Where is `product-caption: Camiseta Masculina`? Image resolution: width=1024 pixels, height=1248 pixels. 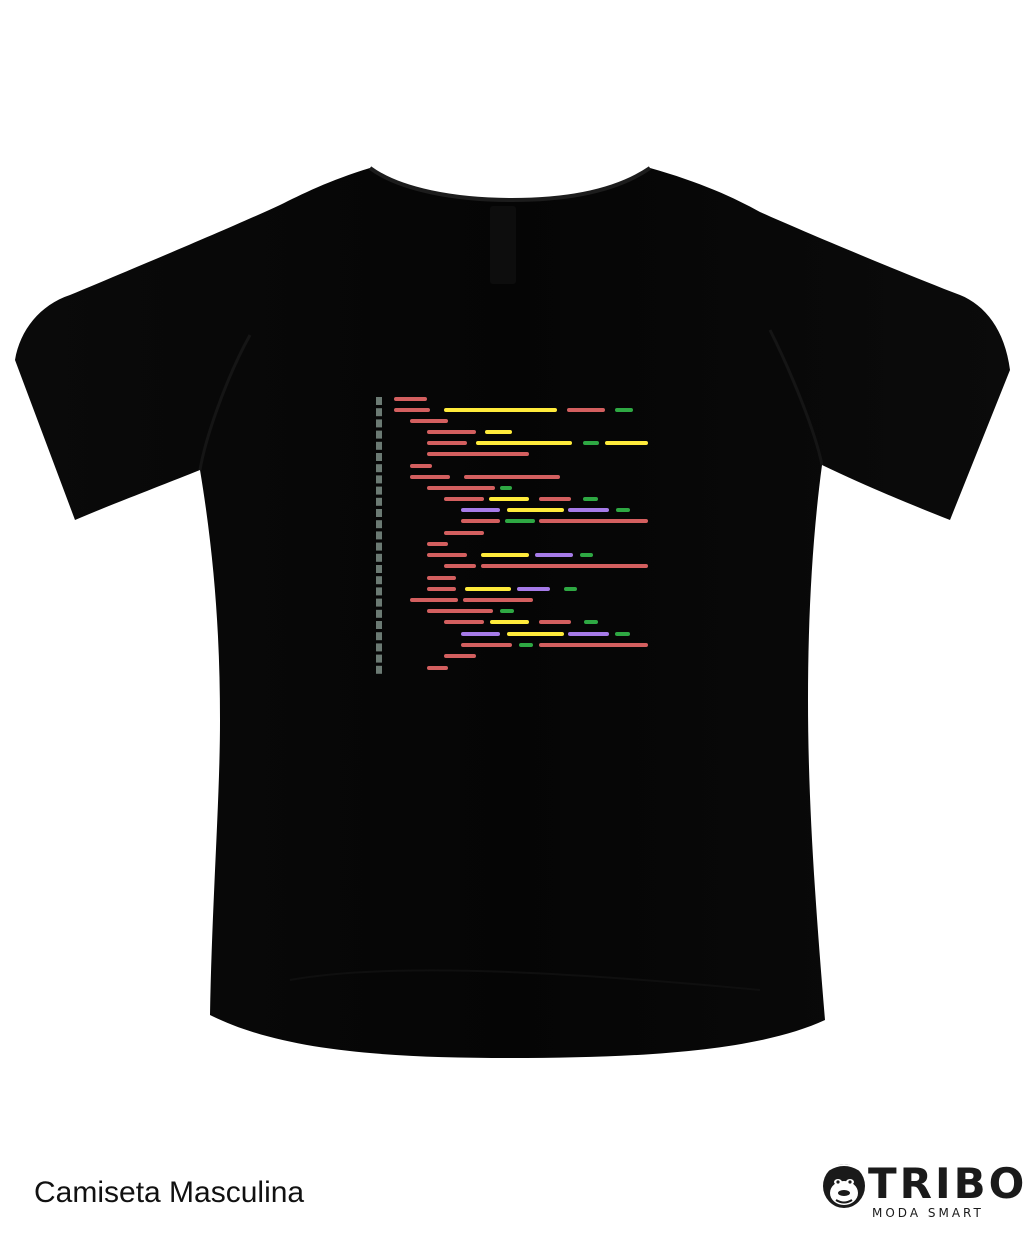
product-caption: Camiseta Masculina is located at coordinates (169, 1192).